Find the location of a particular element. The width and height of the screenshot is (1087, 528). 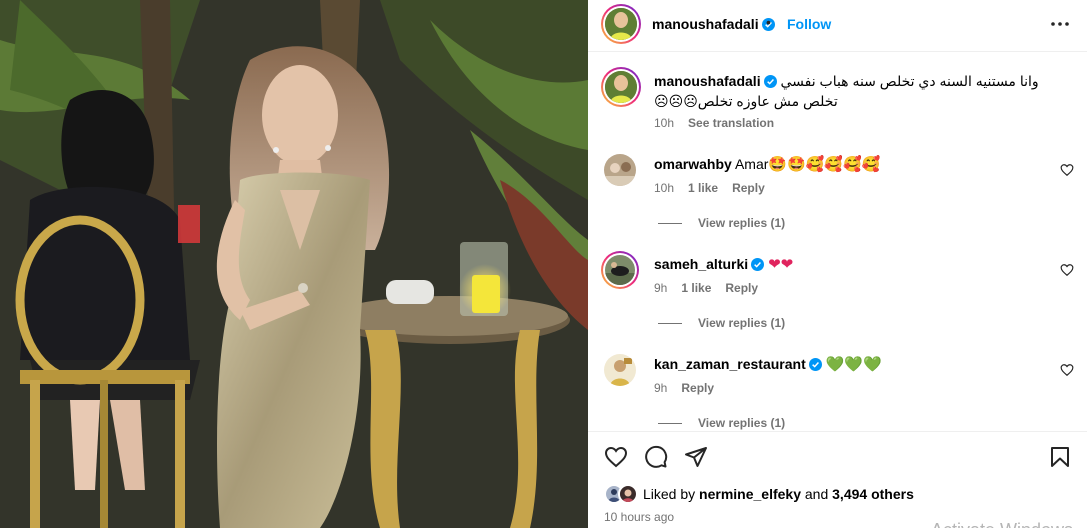

liker-username: nermine_elfeky is located at coordinates (750, 494).